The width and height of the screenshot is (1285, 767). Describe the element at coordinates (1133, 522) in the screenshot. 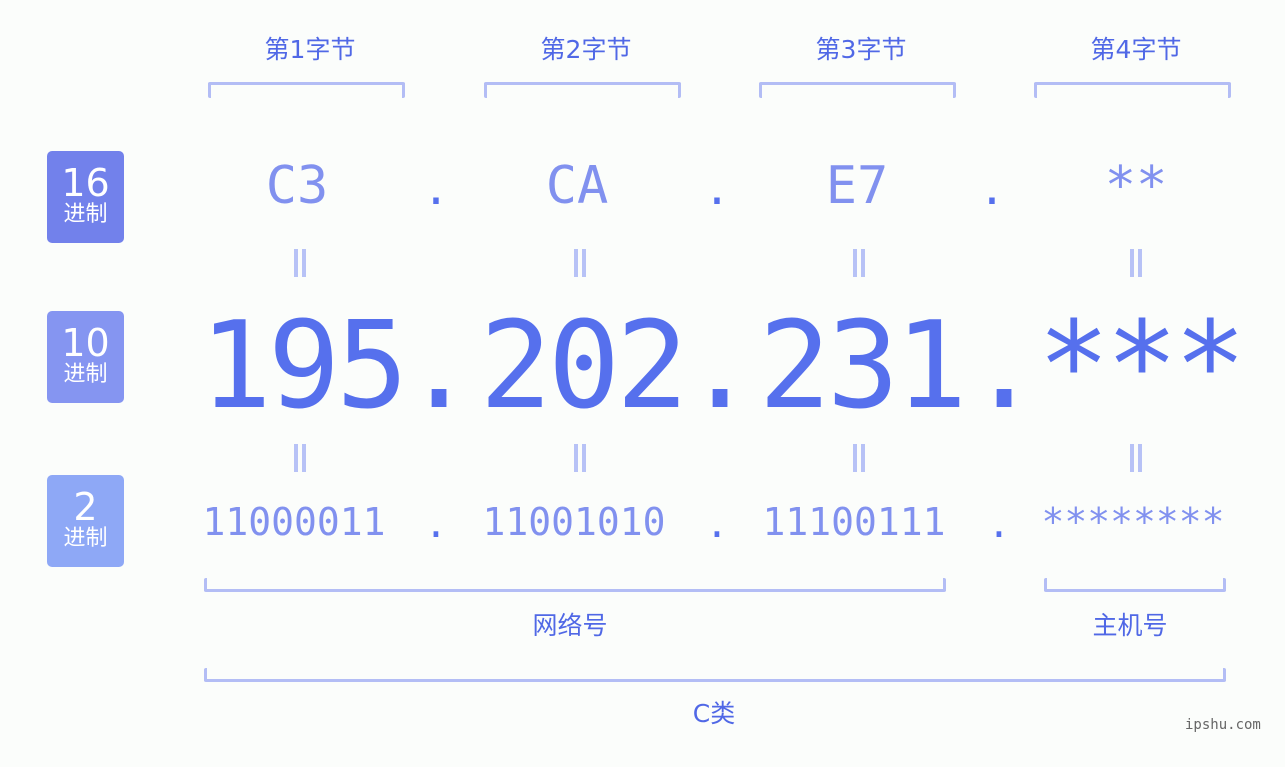

I see `bin-byte-4: ********` at that location.